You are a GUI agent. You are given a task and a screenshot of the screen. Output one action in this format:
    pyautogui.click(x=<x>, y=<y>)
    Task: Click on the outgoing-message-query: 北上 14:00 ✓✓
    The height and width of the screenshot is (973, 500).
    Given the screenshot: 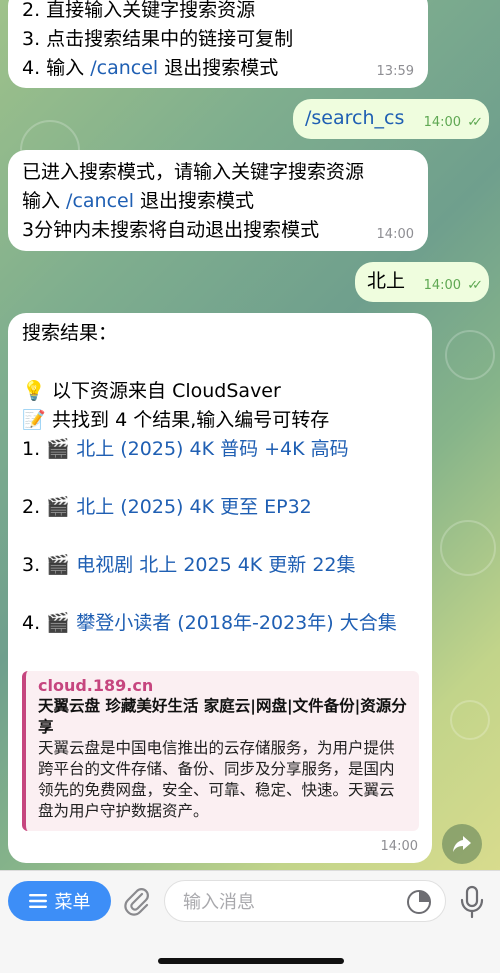 What is the action you would take?
    pyautogui.click(x=422, y=282)
    